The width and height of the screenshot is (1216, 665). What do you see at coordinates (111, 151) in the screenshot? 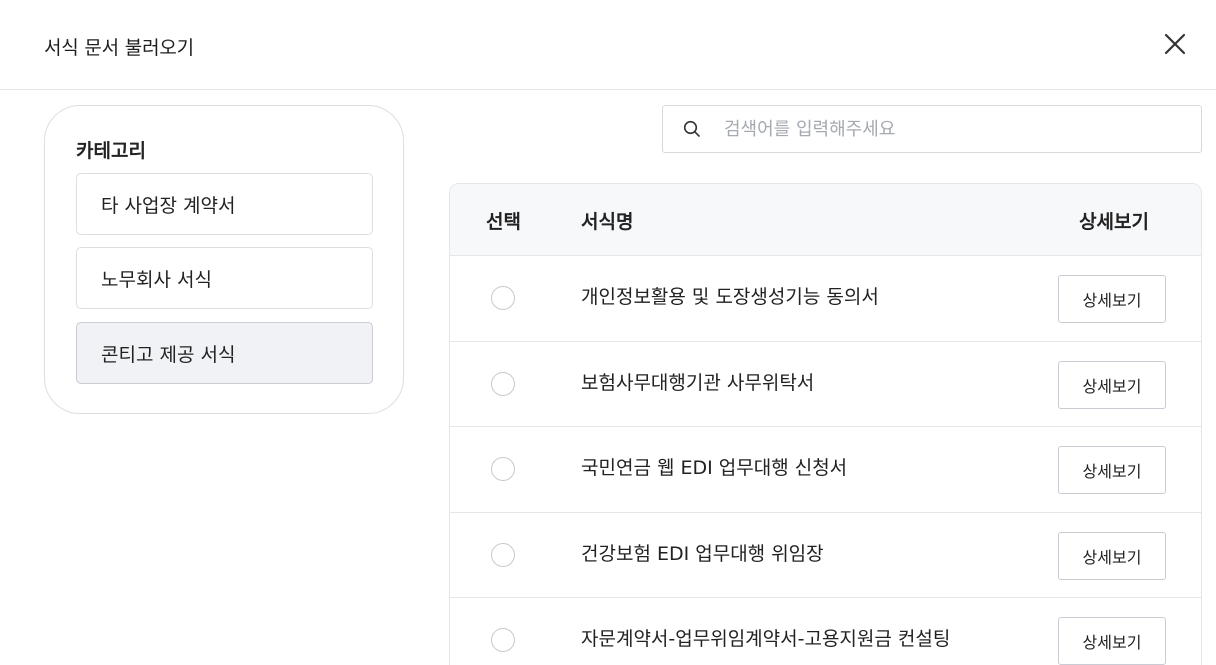
I see `category-heading: 카테고리` at bounding box center [111, 151].